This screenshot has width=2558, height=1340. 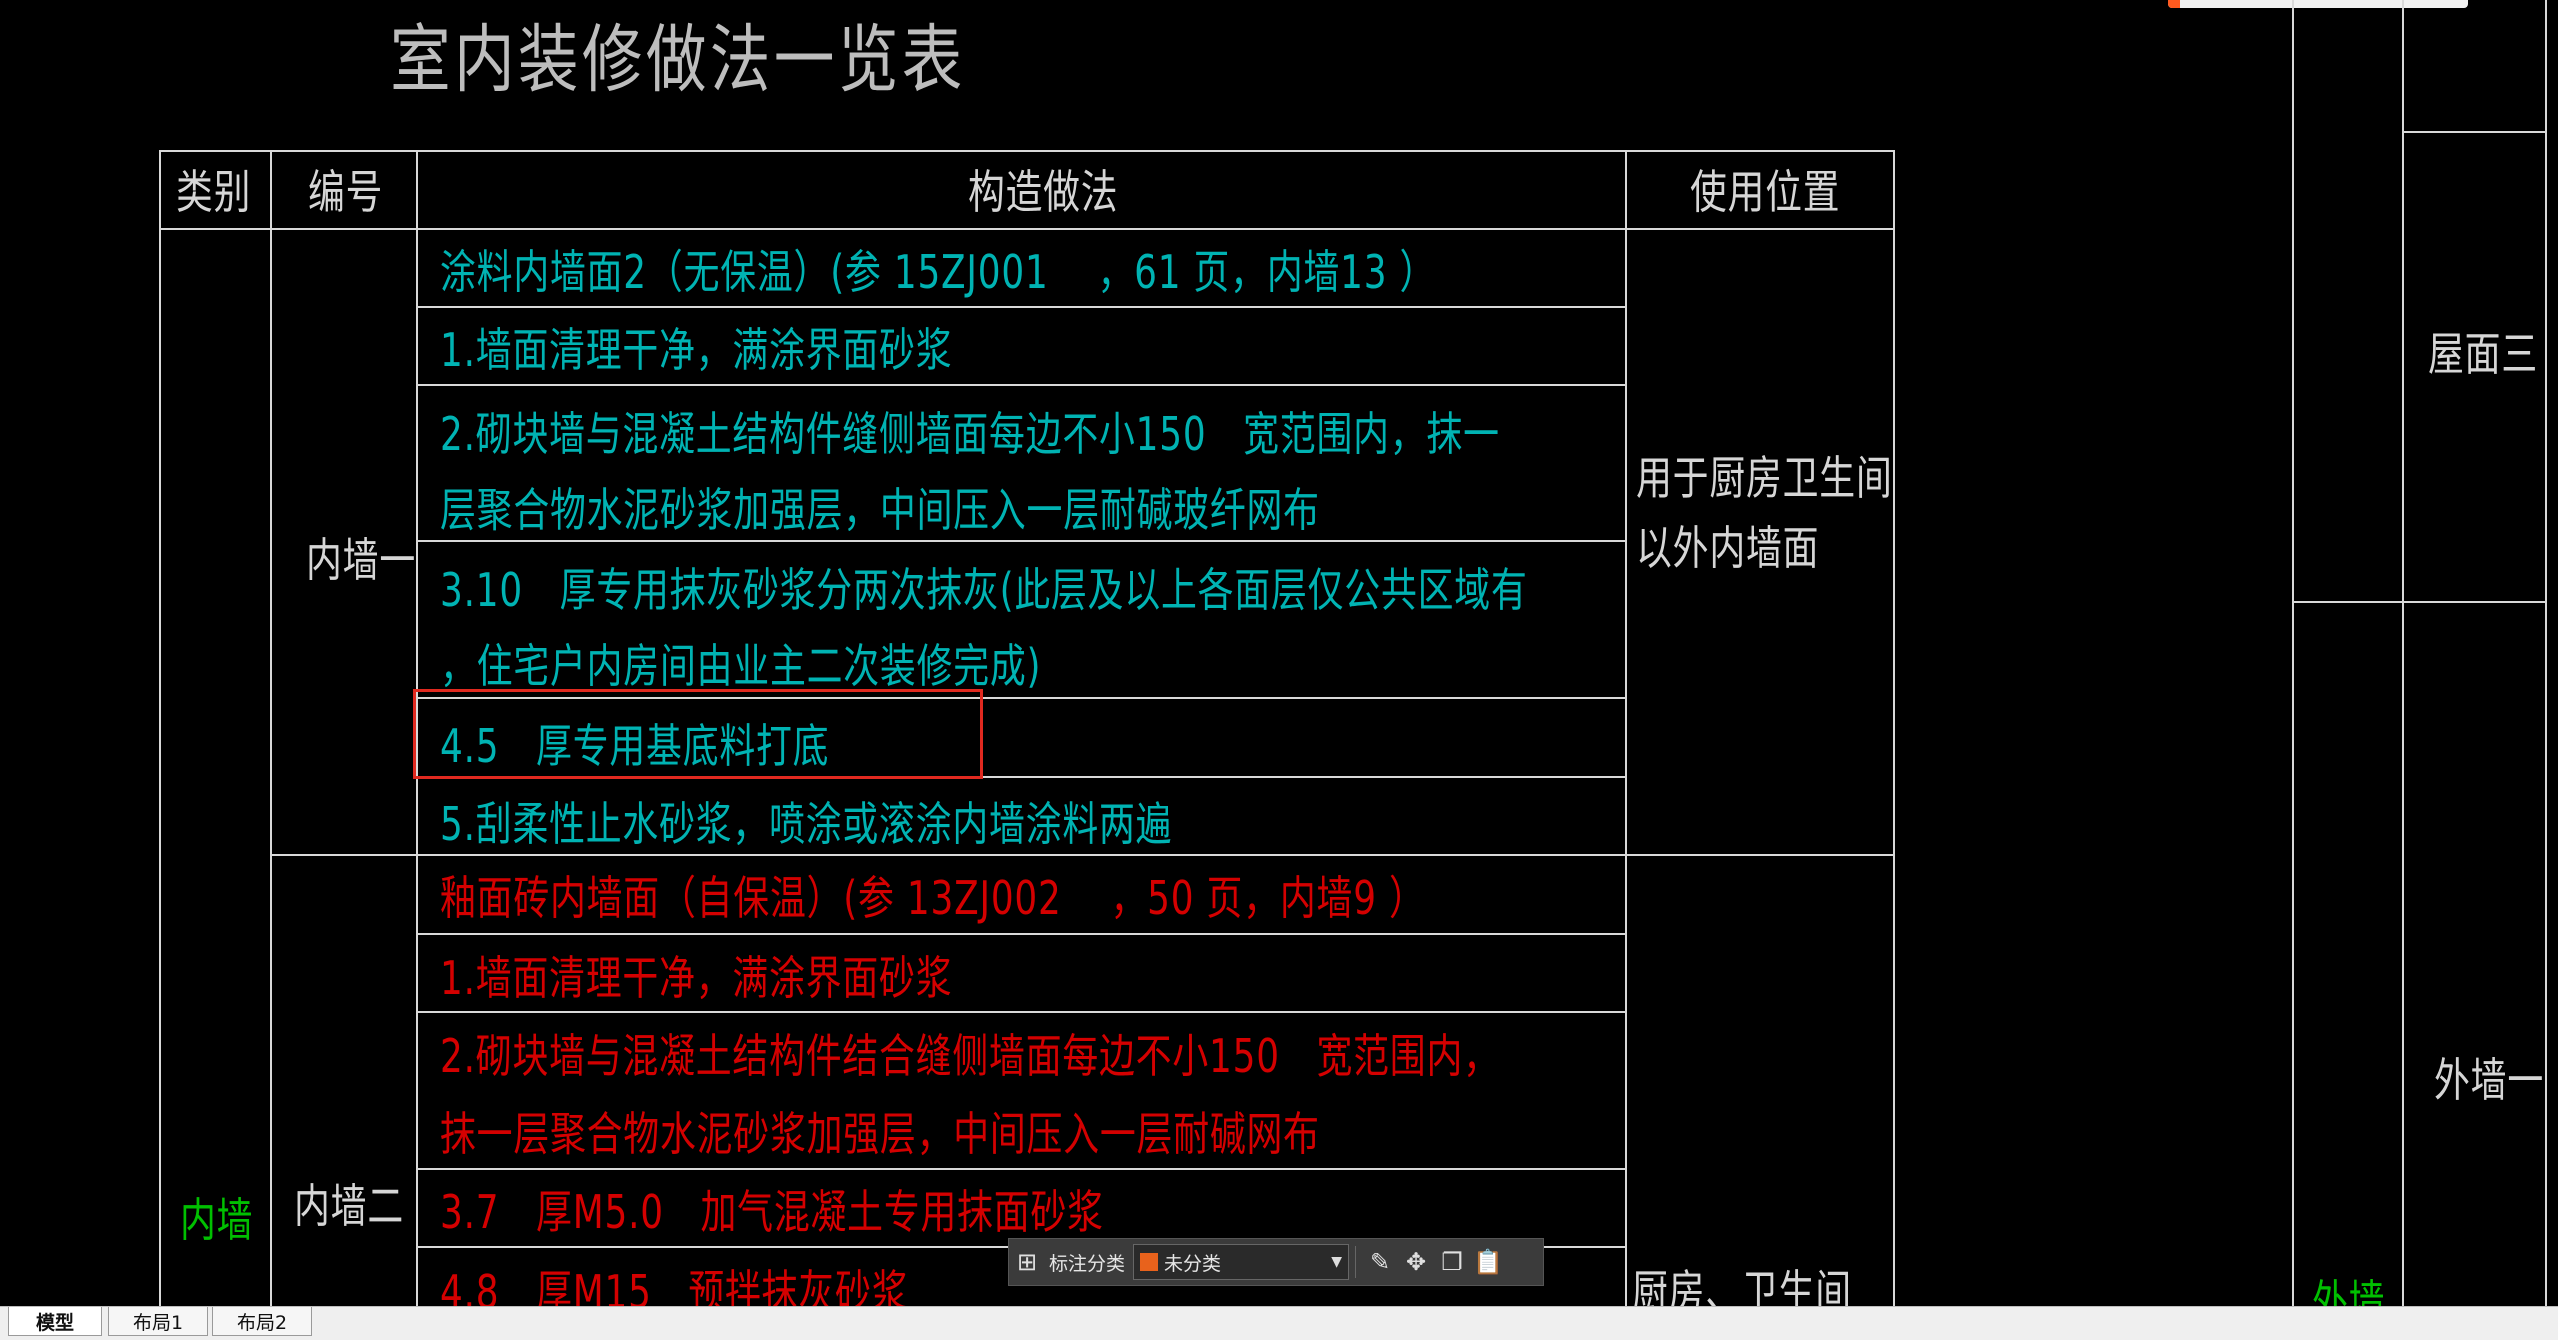 What do you see at coordinates (158, 1321) in the screenshot?
I see `tab-layout1: 布局1` at bounding box center [158, 1321].